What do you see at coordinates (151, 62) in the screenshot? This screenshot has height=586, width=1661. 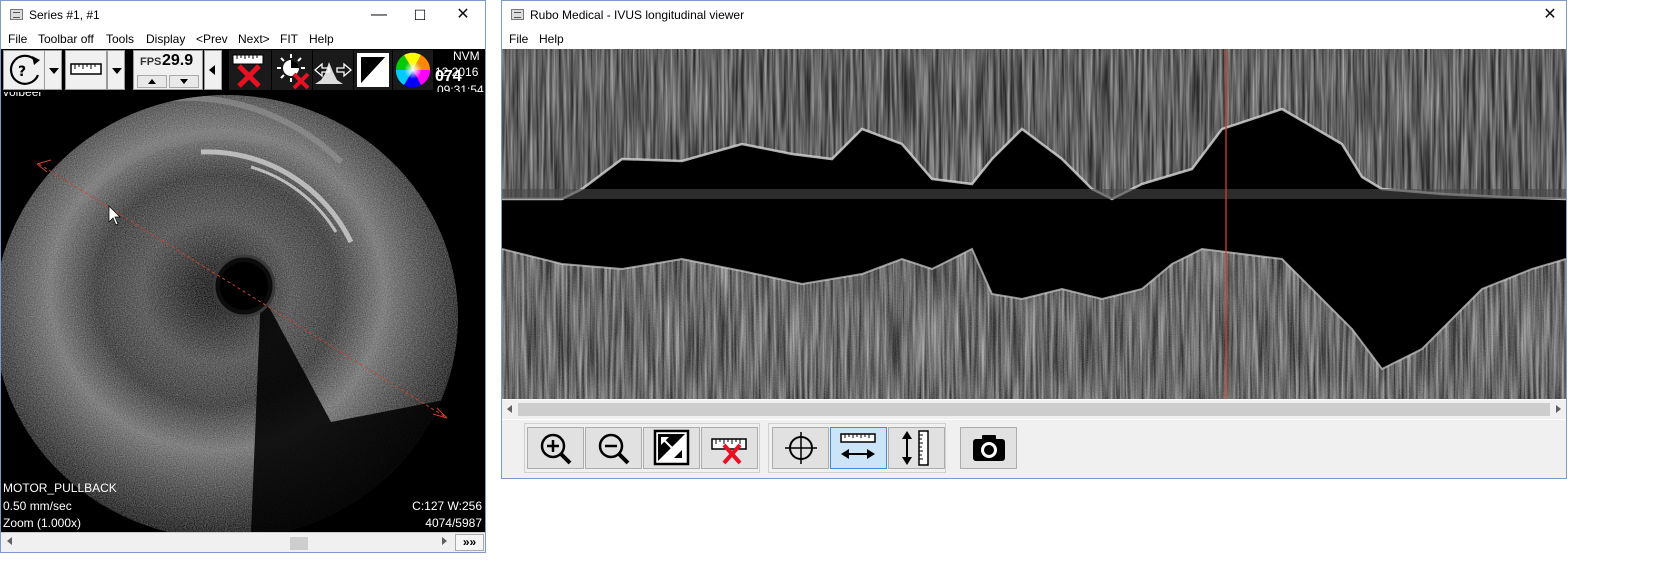 I see `fps-label: FPS` at bounding box center [151, 62].